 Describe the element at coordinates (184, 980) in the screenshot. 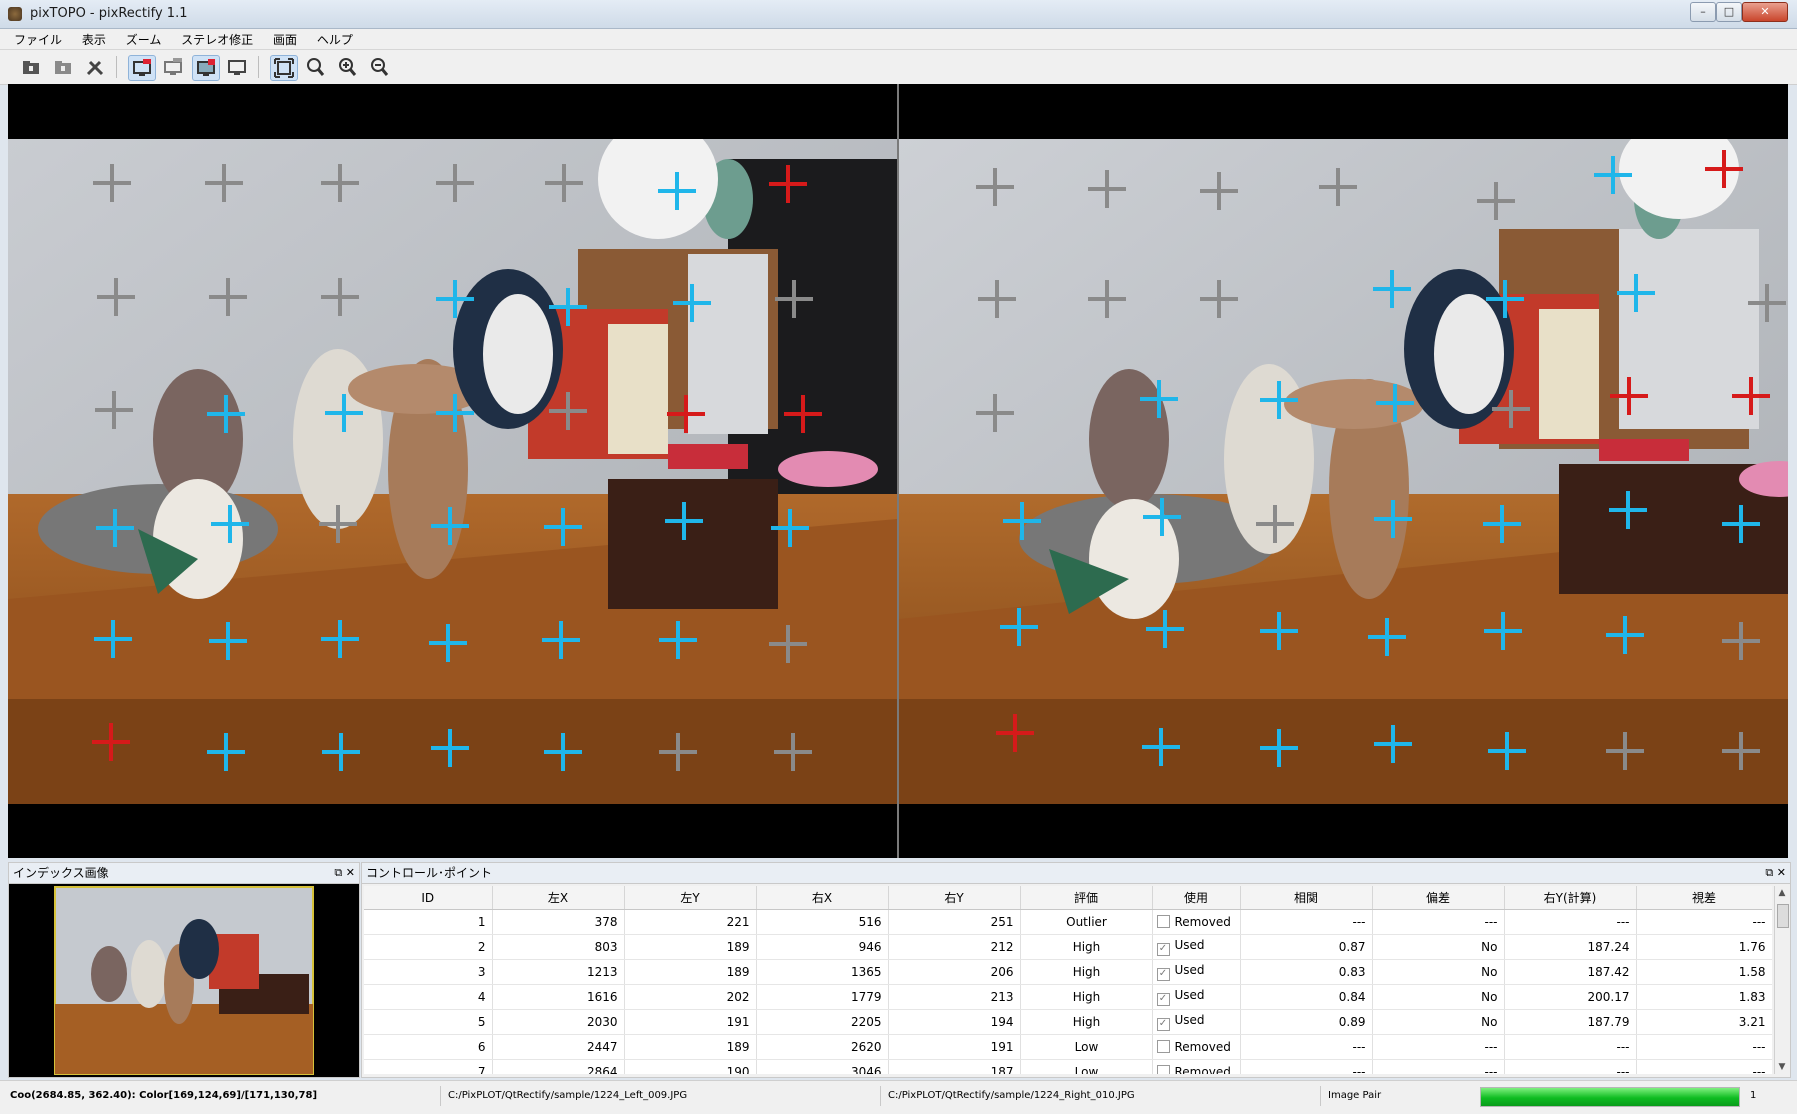

I see `index-thumbnail` at that location.